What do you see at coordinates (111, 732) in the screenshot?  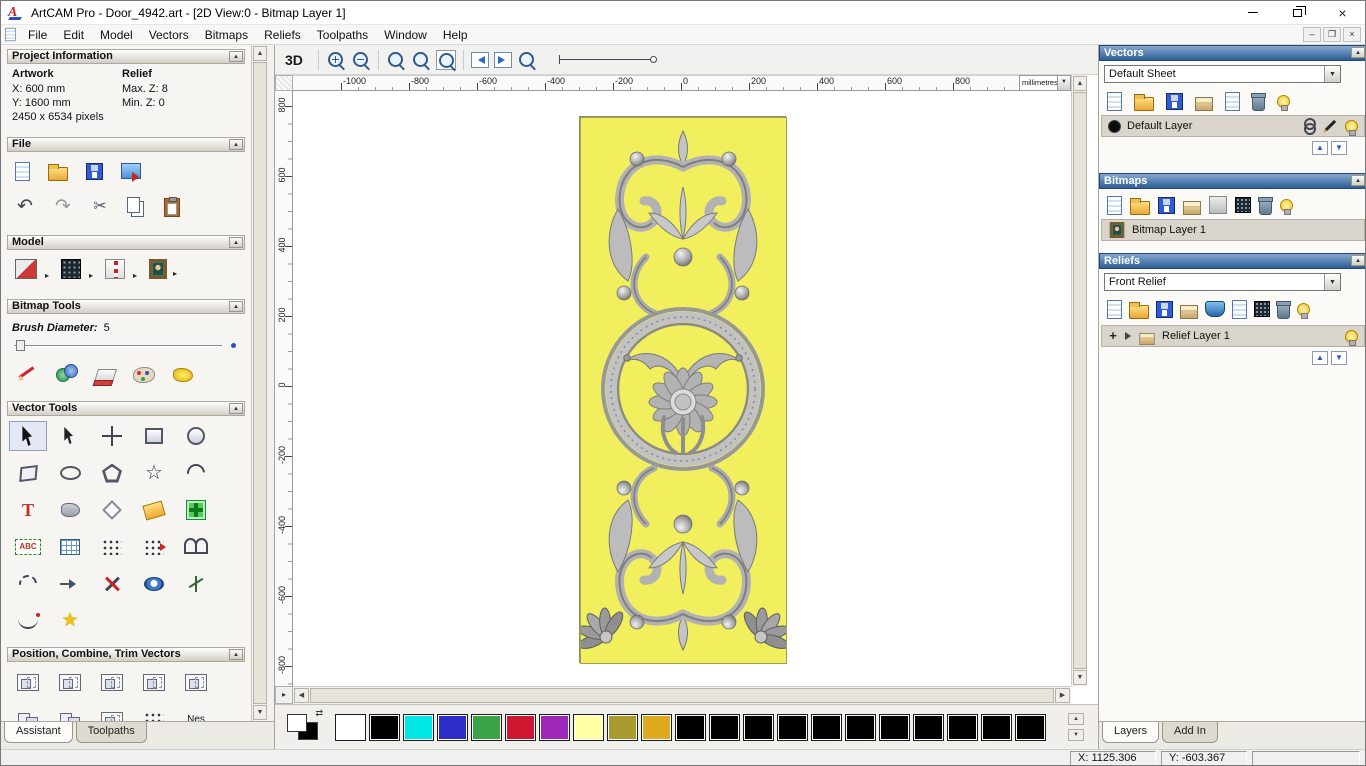 I see `tab-toolpaths: Toolpaths` at bounding box center [111, 732].